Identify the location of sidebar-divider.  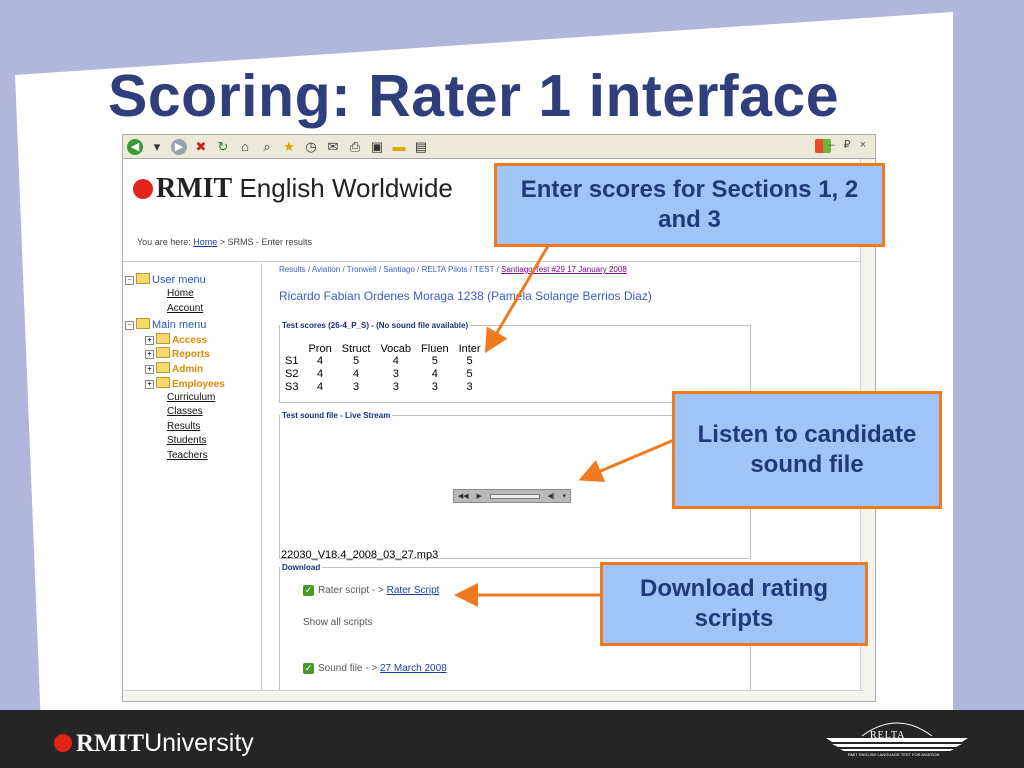
(261, 482).